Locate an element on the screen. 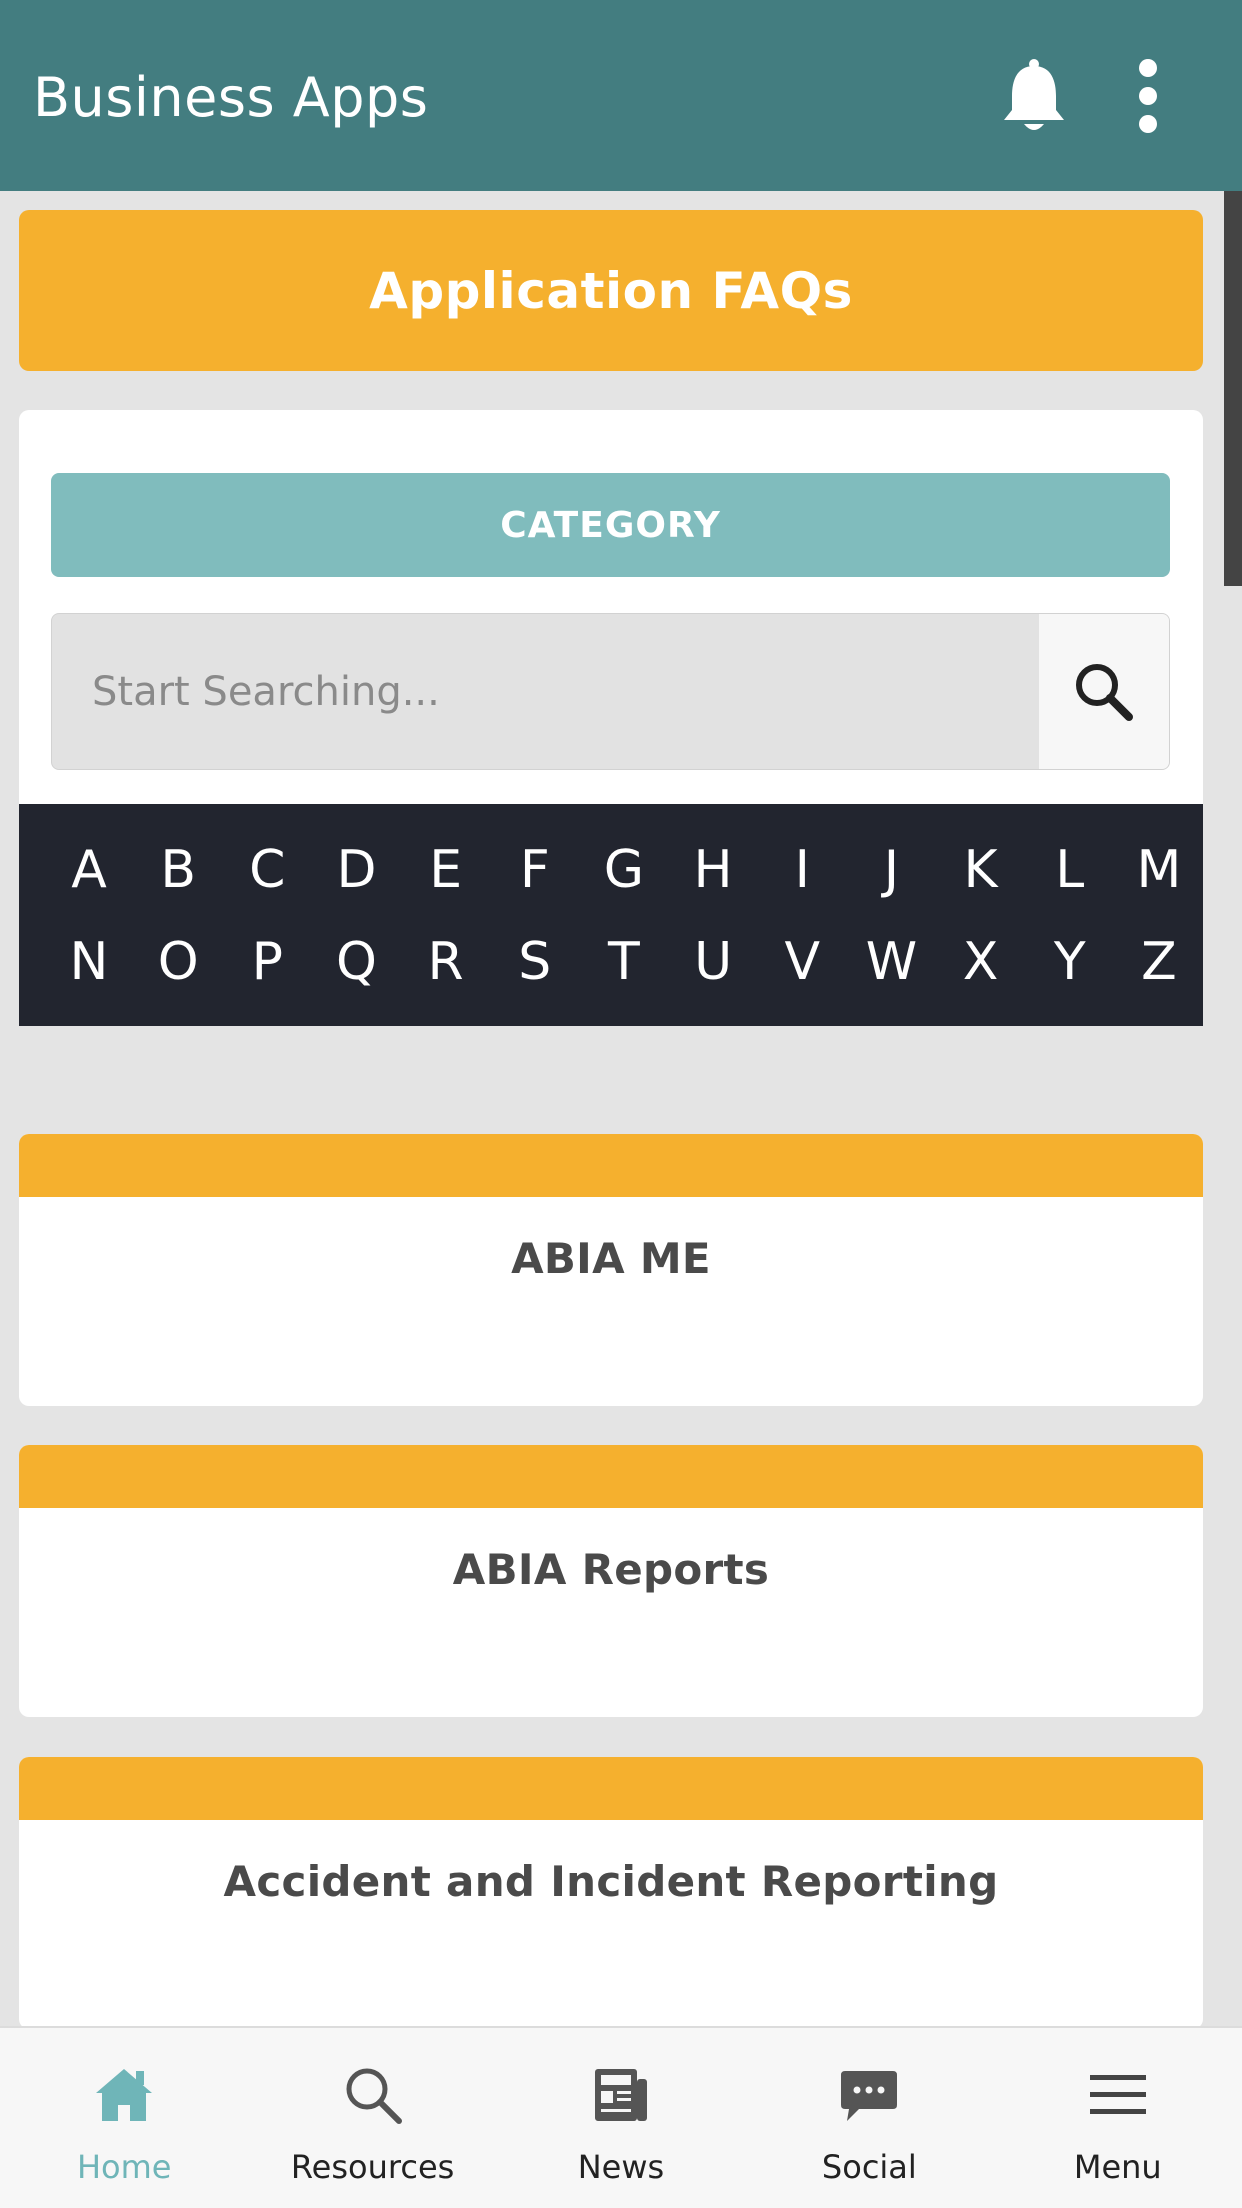  search-box is located at coordinates (610, 691).